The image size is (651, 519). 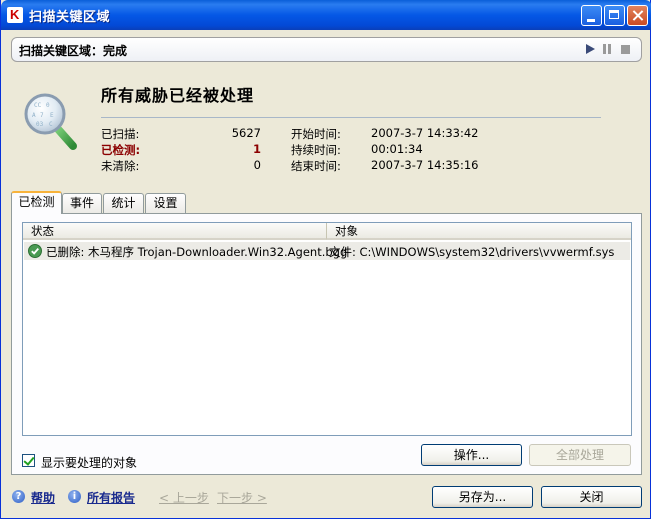 I want to click on svg-text: E, so click(x=52, y=115).